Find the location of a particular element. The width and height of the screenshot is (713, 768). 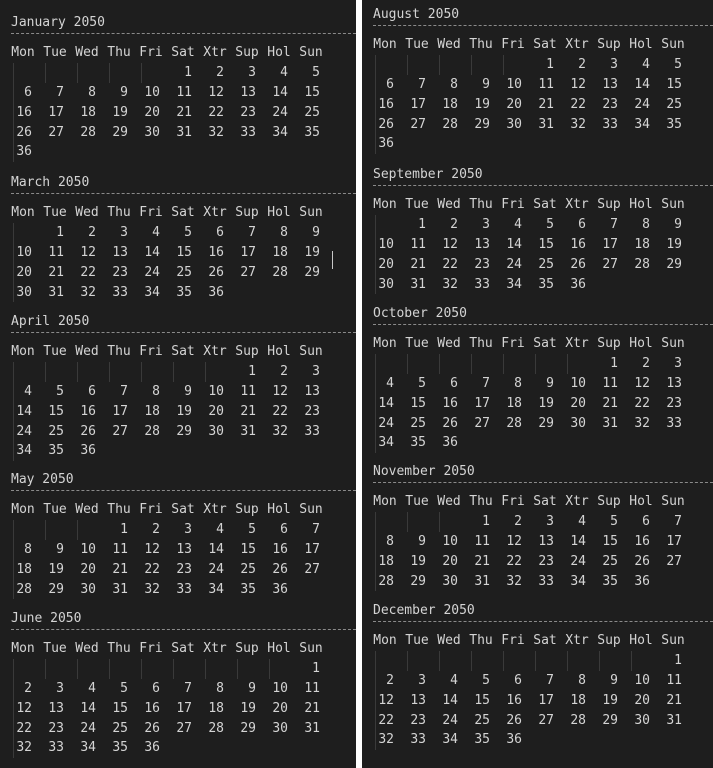

week-row: 16 17 18 19 20 21 22 23 24 25 is located at coordinates (543, 105).